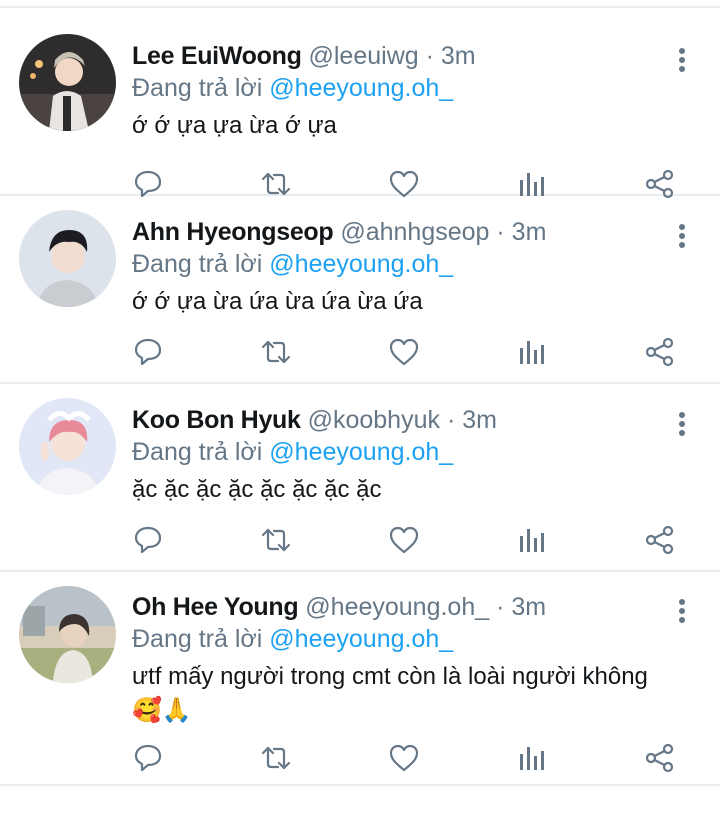  Describe the element at coordinates (257, 489) in the screenshot. I see `tweet-text: ặc ặc ặc ặc ặc ặc ặc ặc` at that location.